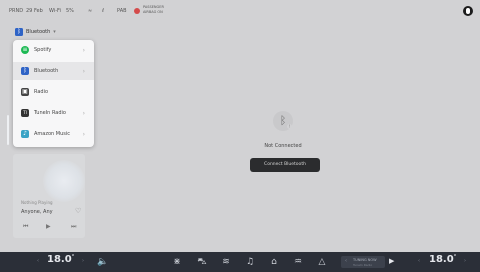 The image size is (480, 272). I want to click on source-selector-label: Bluetooth, so click(38, 32).